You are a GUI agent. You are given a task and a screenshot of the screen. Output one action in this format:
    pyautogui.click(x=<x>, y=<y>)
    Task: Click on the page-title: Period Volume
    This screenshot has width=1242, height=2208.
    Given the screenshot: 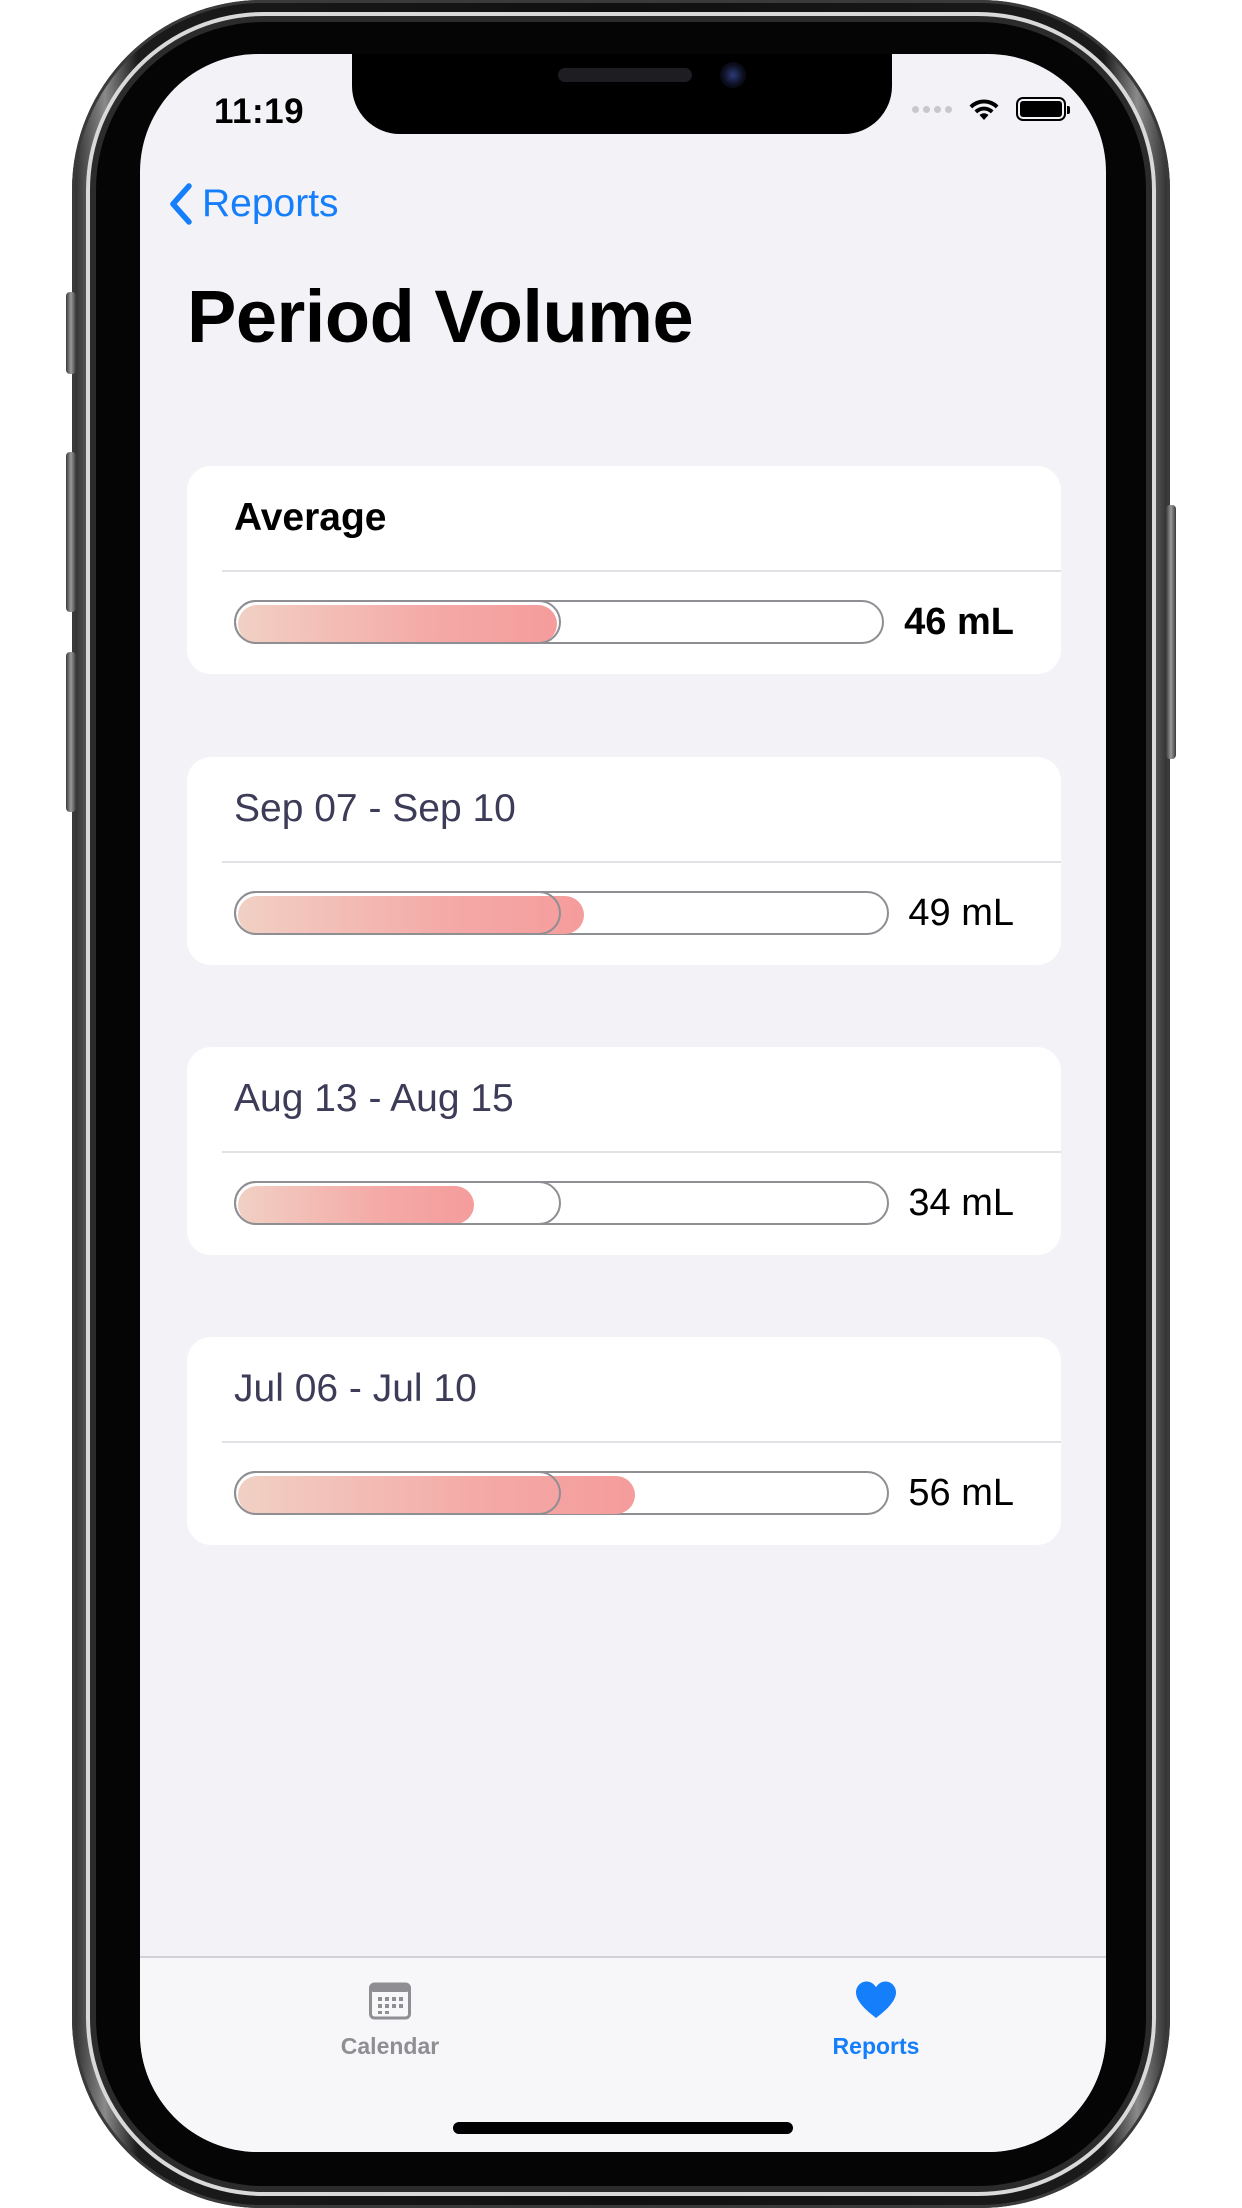 What is the action you would take?
    pyautogui.click(x=440, y=316)
    